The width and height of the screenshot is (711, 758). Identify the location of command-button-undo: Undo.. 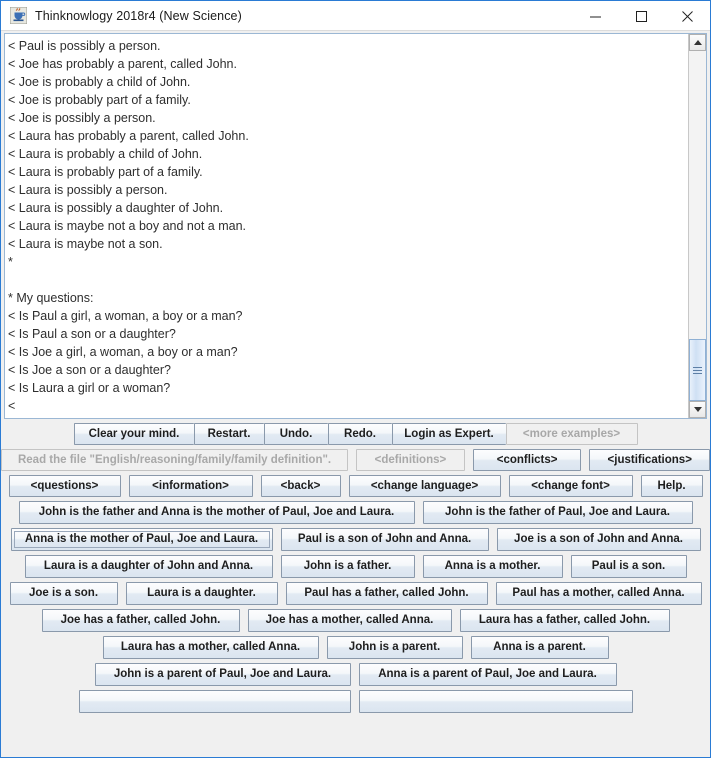
(295, 434).